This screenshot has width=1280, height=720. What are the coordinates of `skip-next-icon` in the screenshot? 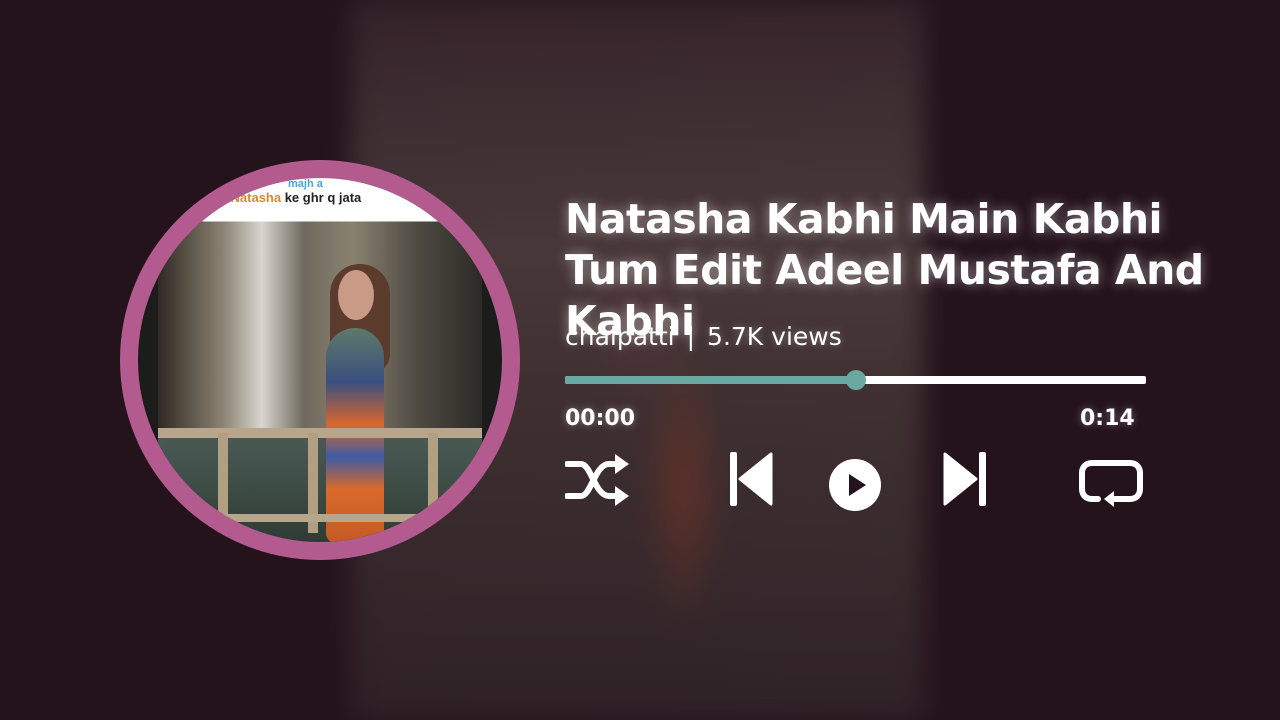 It's located at (964, 479).